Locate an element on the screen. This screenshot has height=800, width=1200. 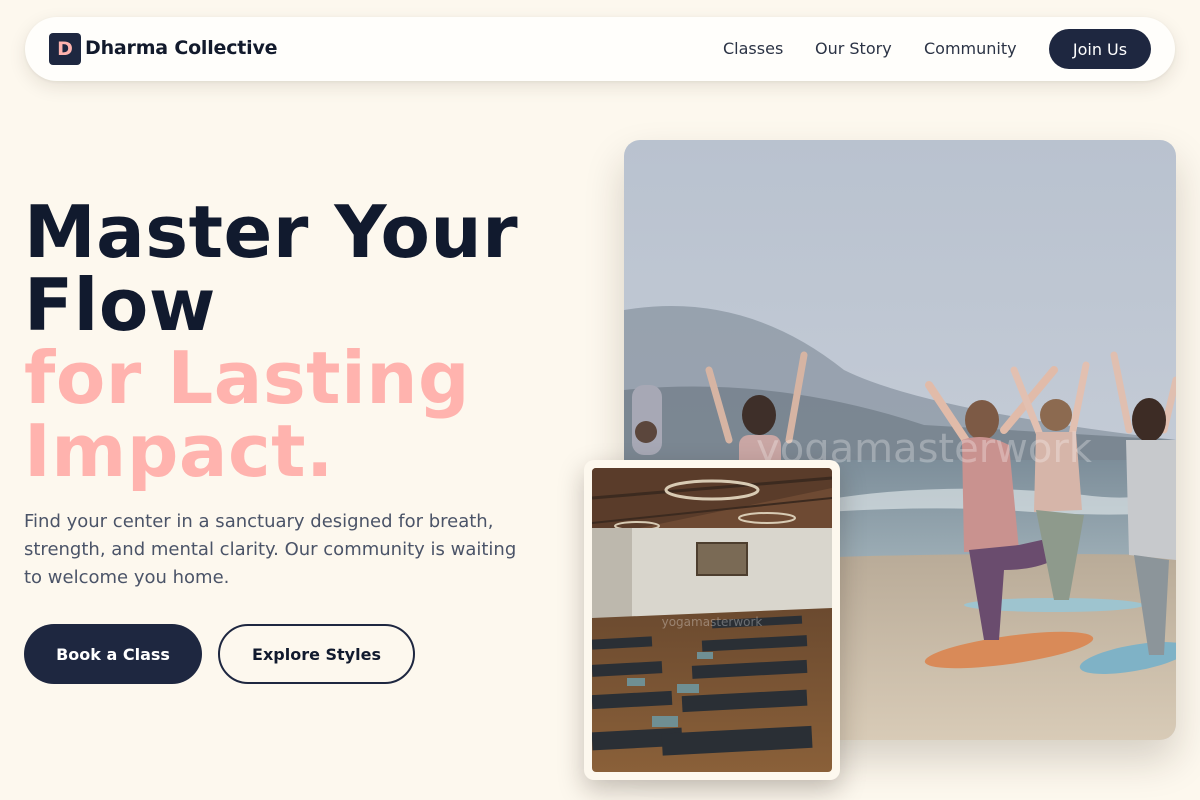
headline-line-1: Master Your is located at coordinates (271, 232).